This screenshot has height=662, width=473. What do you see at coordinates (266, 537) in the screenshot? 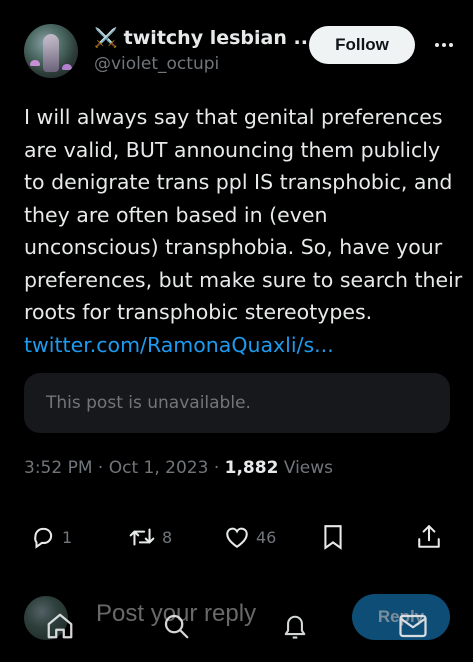
I see `like-count: 46` at bounding box center [266, 537].